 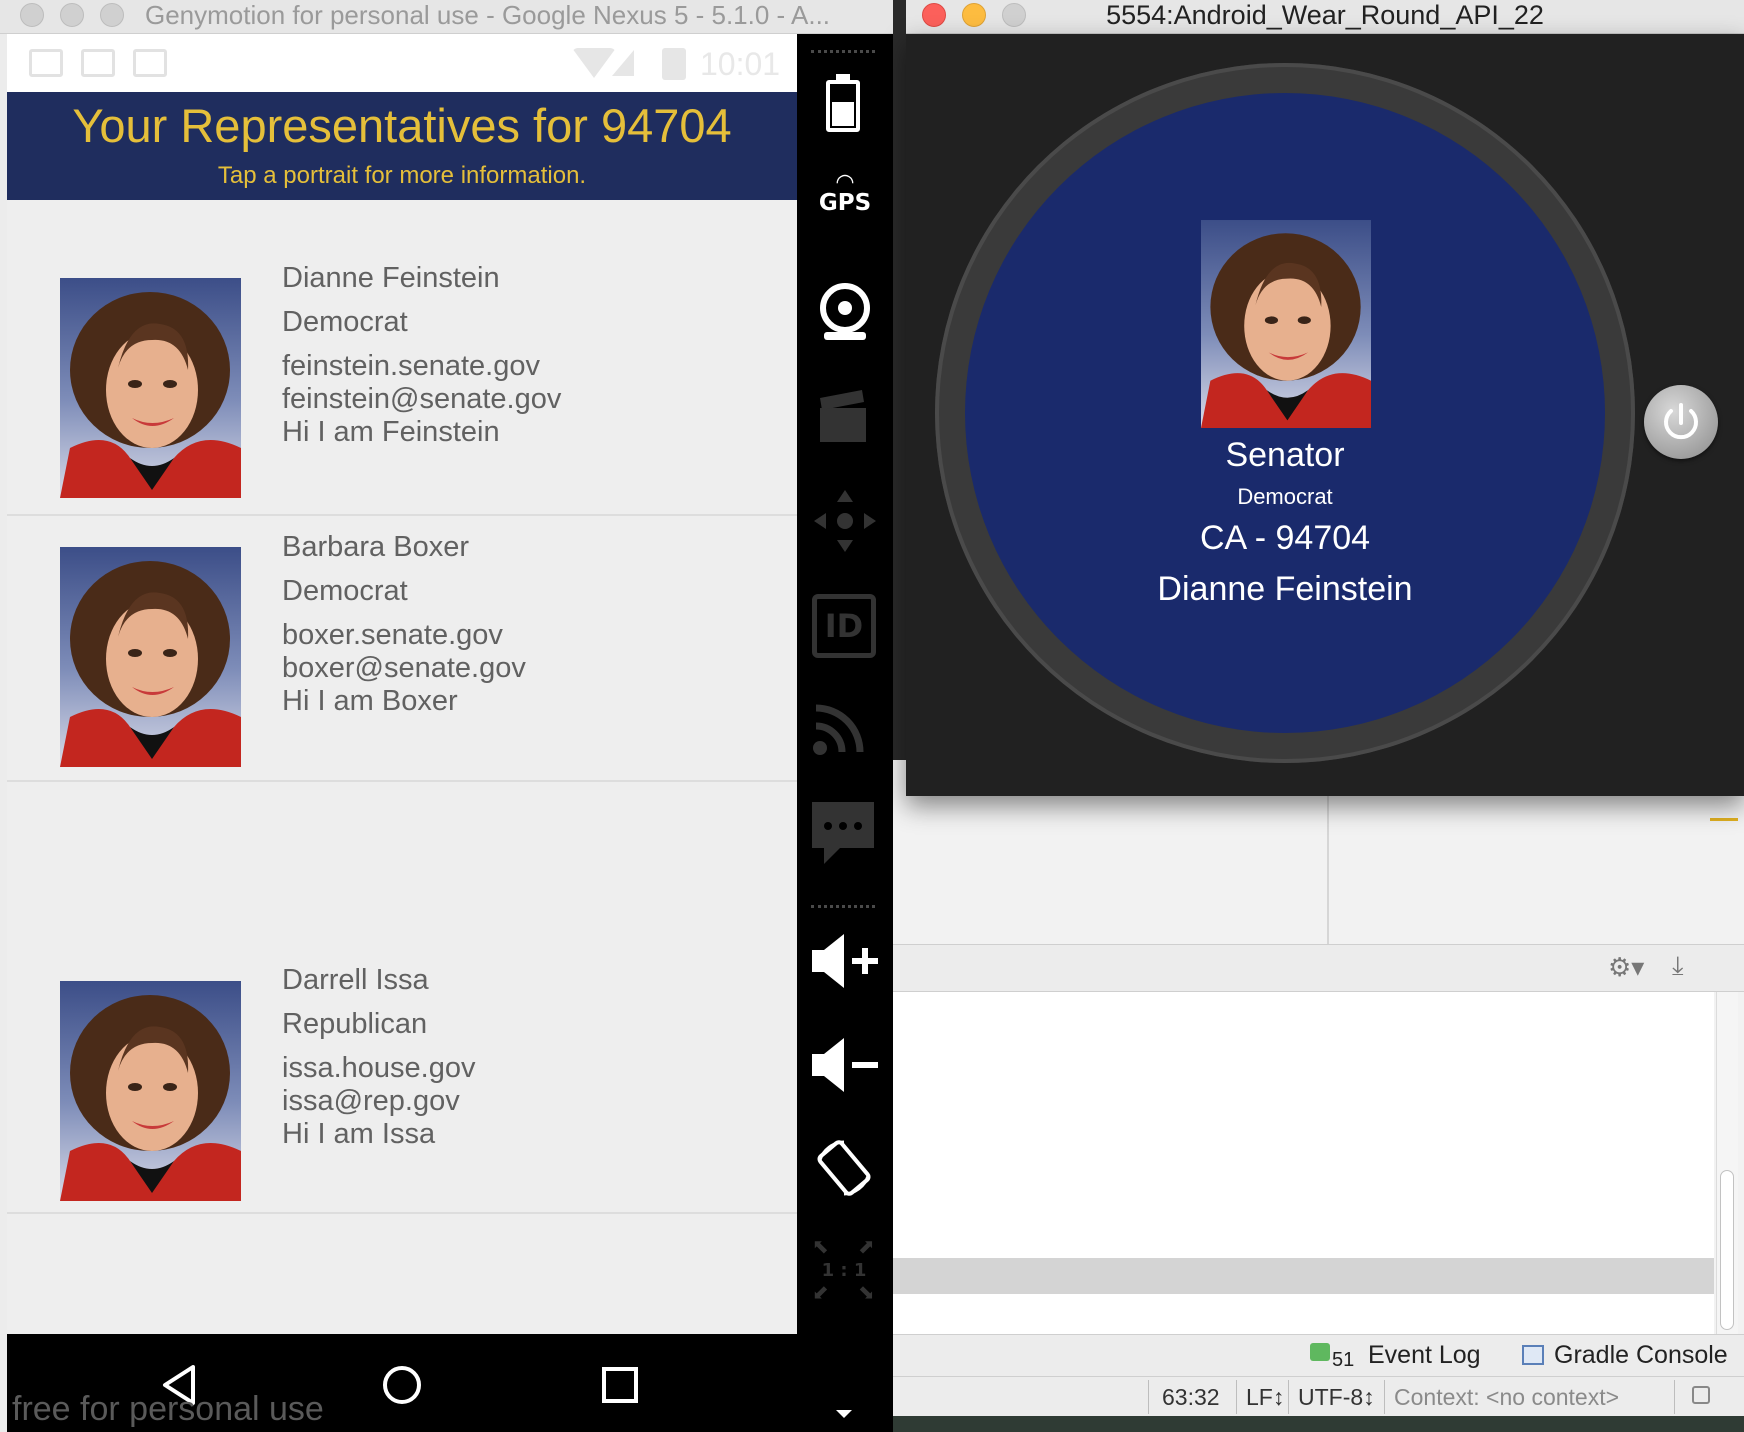 I want to click on power-icon, so click(x=1681, y=421).